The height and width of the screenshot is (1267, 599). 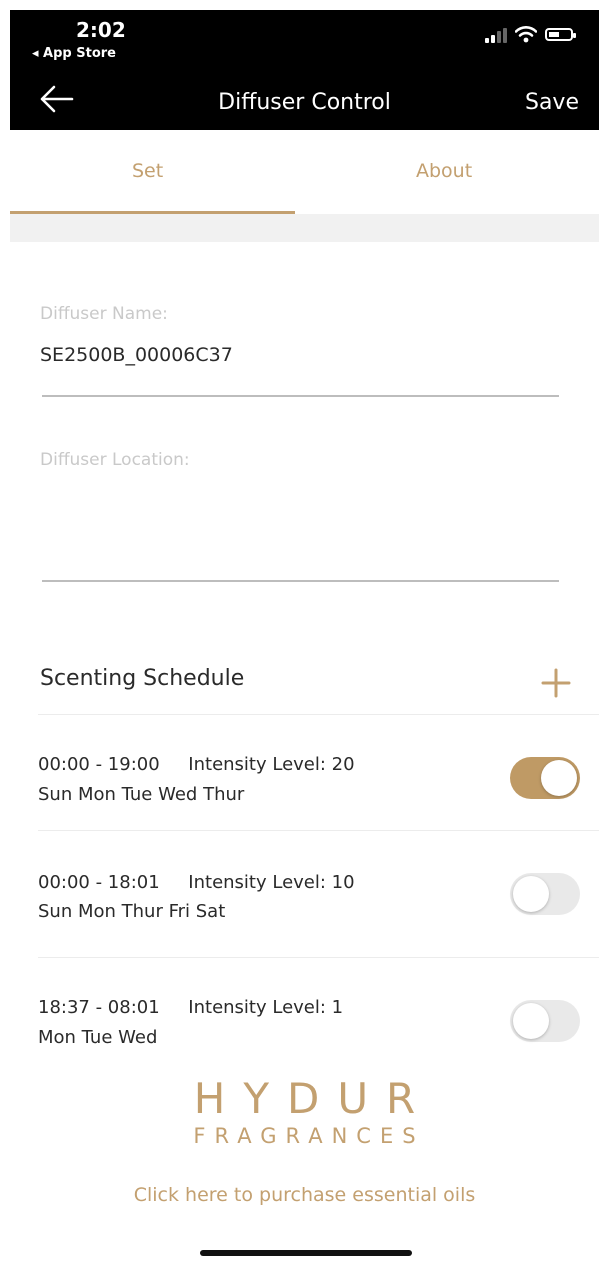 What do you see at coordinates (306, 1253) in the screenshot?
I see `home-indicator` at bounding box center [306, 1253].